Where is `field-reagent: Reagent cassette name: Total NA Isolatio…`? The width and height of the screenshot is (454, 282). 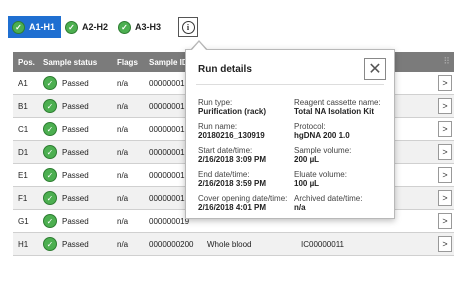
field-reagent: Reagent cassette name: Total NA Isolatio… is located at coordinates (337, 107).